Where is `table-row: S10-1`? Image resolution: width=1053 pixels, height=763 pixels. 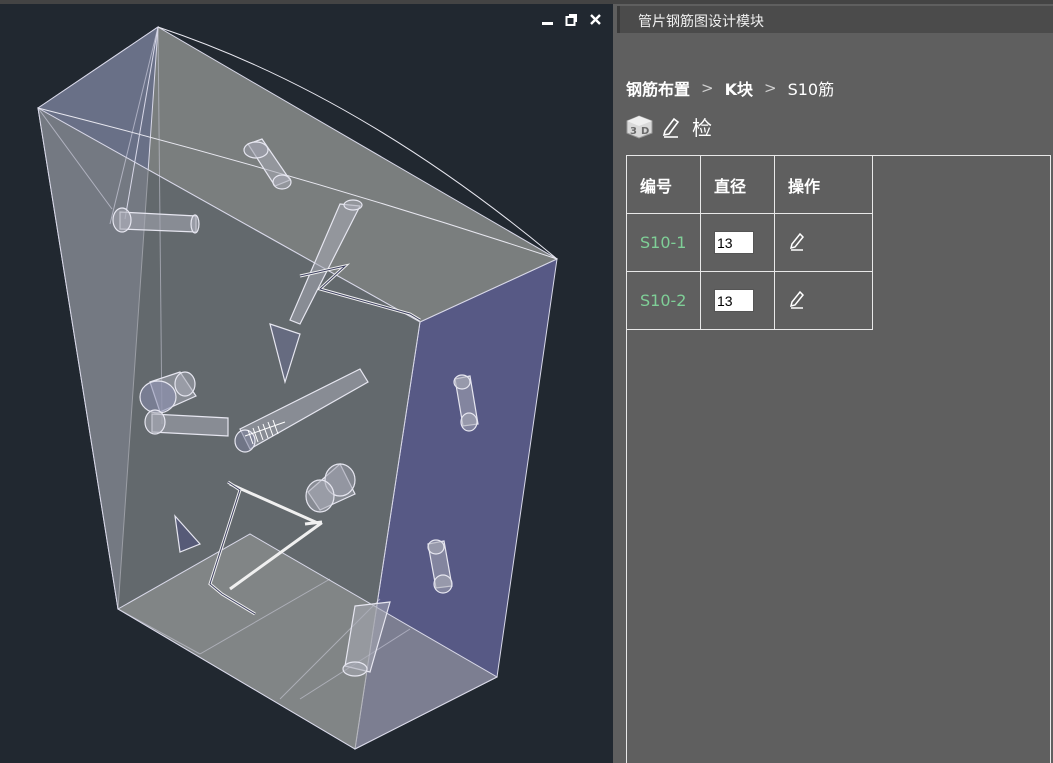 table-row: S10-1 is located at coordinates (749, 242).